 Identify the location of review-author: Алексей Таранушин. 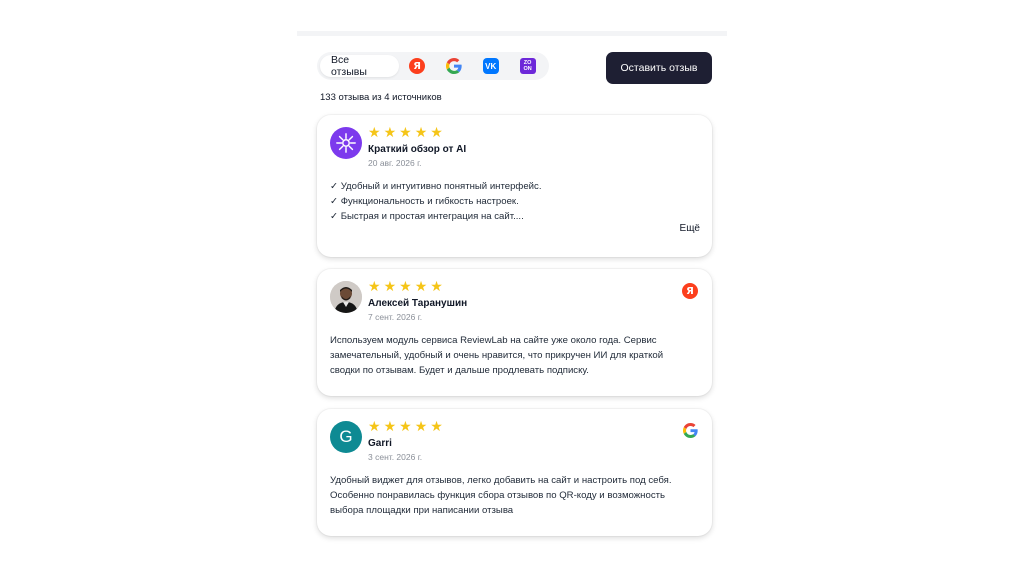
(418, 303).